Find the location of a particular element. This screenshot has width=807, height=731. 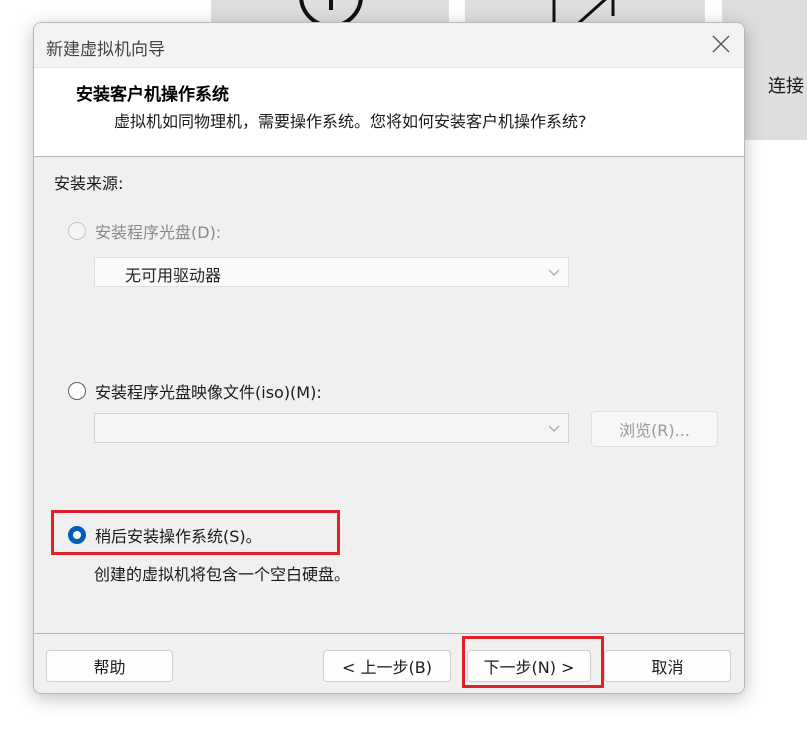

button-bar: 帮助 < 上一步(B) 下一步(N) > 取消 is located at coordinates (389, 663).